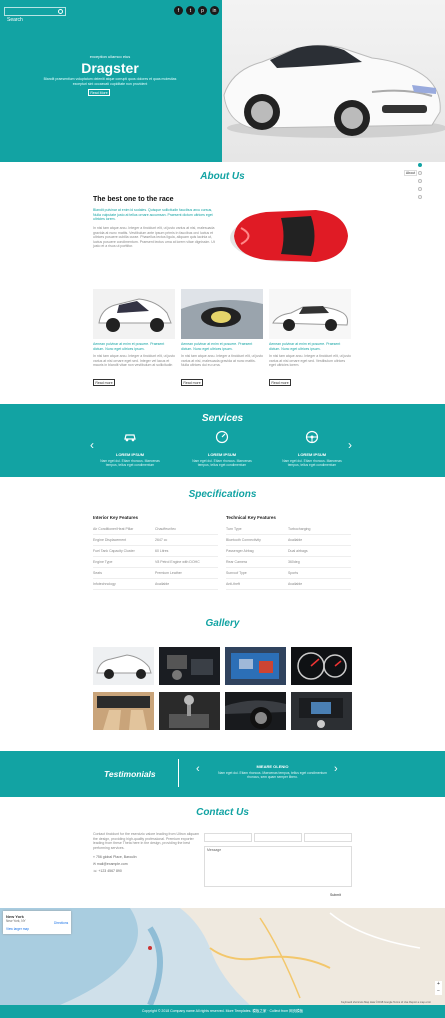 The image size is (445, 1018). I want to click on spec-row: Bluetooth Connectivity Available, so click(288, 540).